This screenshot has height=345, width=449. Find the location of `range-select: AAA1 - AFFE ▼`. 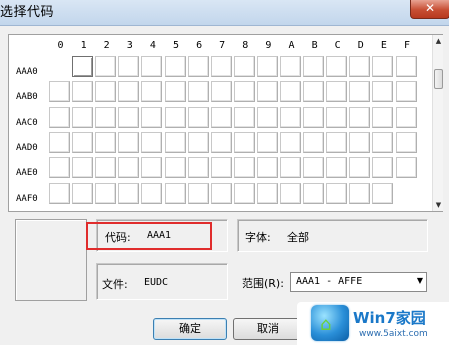

range-select: AAA1 - AFFE ▼ is located at coordinates (358, 282).